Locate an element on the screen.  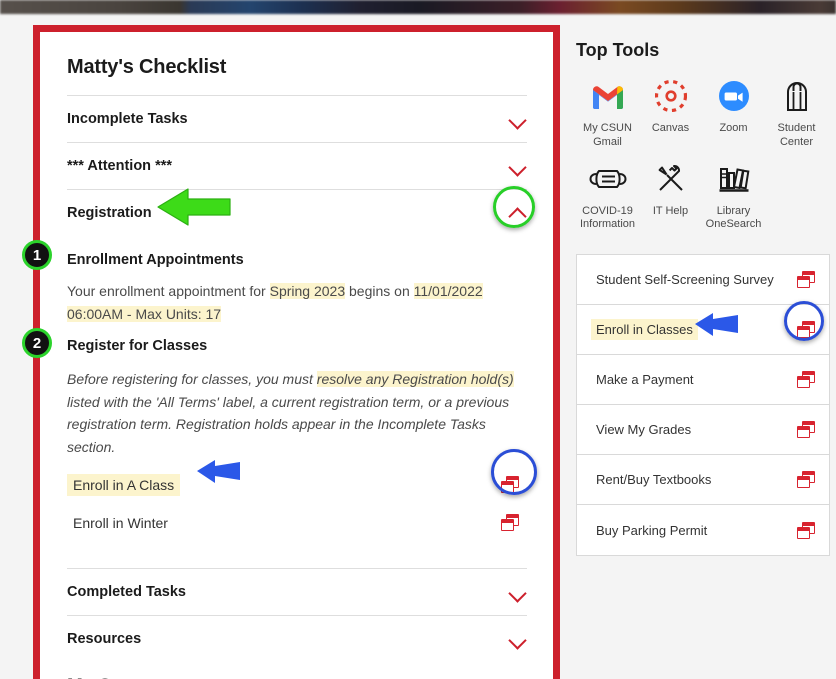
tool-student-center: Student Center is located at coordinates (796, 112).